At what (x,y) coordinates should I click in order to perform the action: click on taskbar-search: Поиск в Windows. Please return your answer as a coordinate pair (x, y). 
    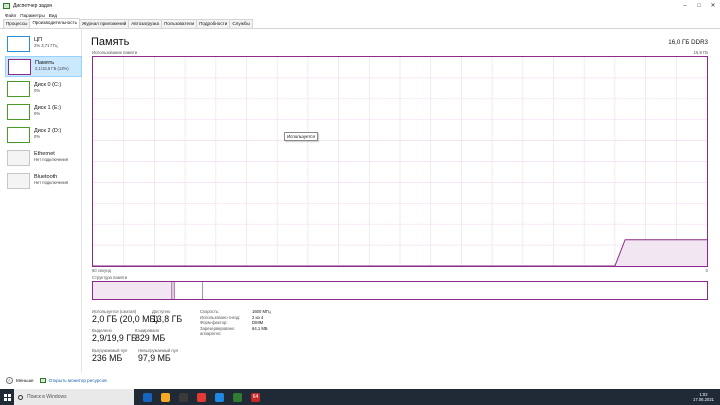
    Looking at the image, I should click on (74, 397).